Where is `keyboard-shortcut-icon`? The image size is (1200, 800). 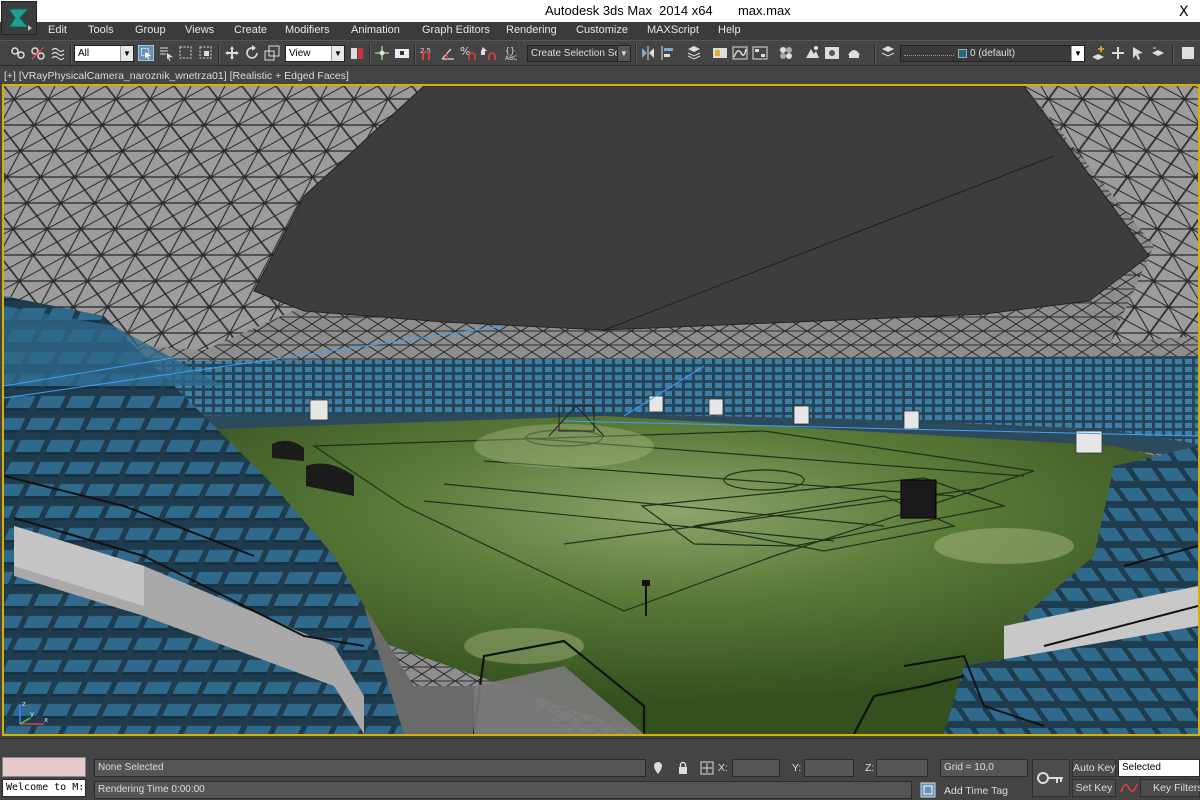 keyboard-shortcut-icon is located at coordinates (402, 53).